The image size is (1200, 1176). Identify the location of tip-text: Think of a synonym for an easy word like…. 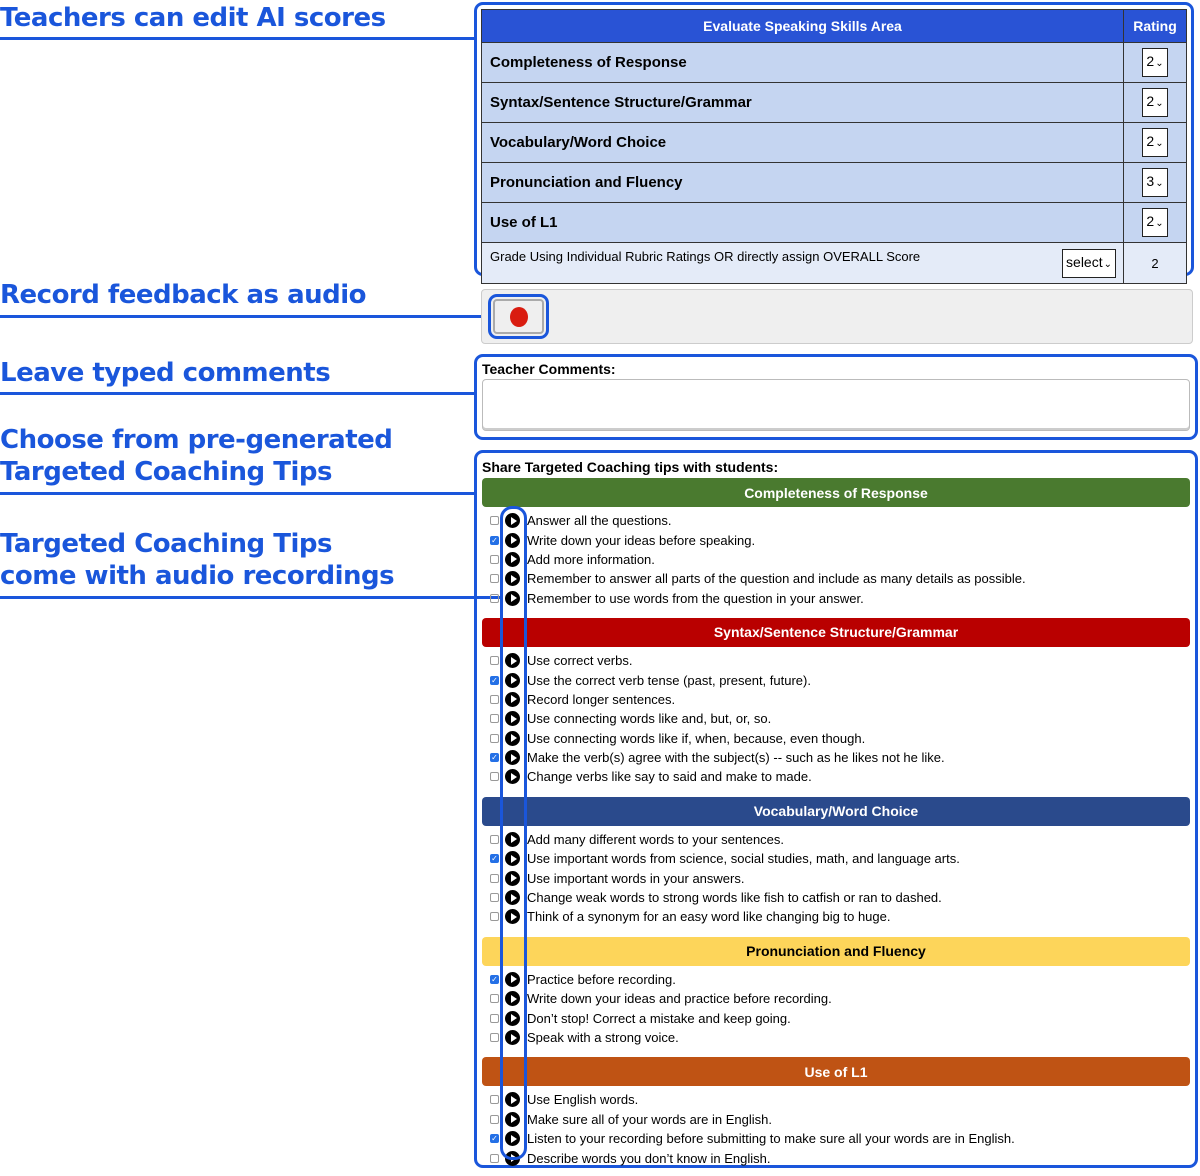
(709, 917).